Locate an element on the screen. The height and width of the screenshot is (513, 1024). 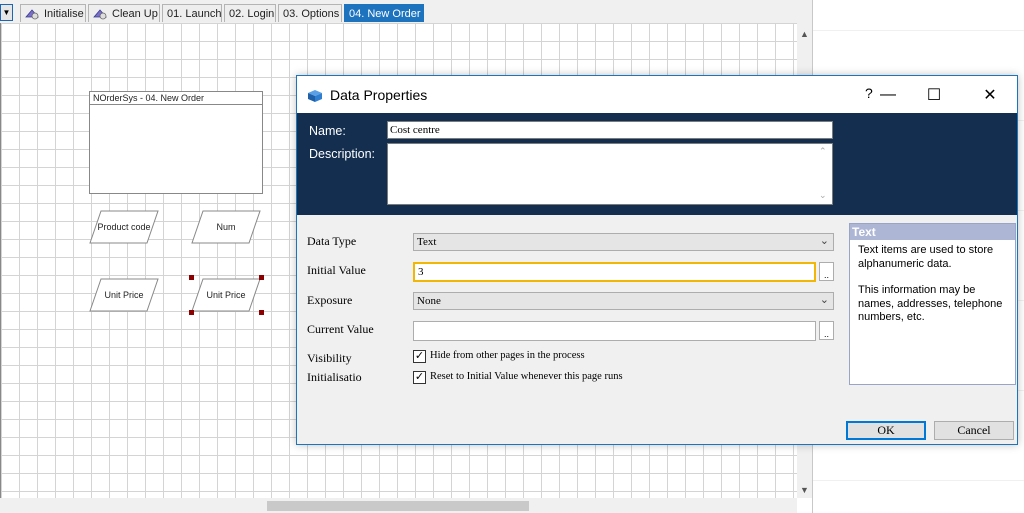
exposure-select: None ⌄ is located at coordinates (623, 301).